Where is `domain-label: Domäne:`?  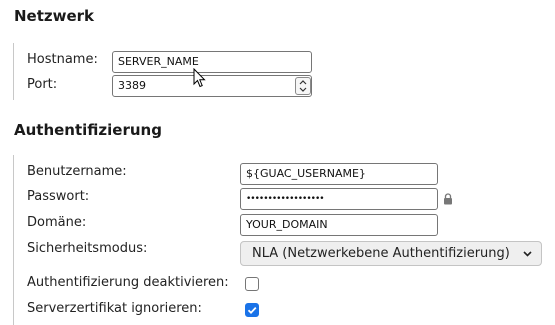
domain-label: Domäne: is located at coordinates (57, 222).